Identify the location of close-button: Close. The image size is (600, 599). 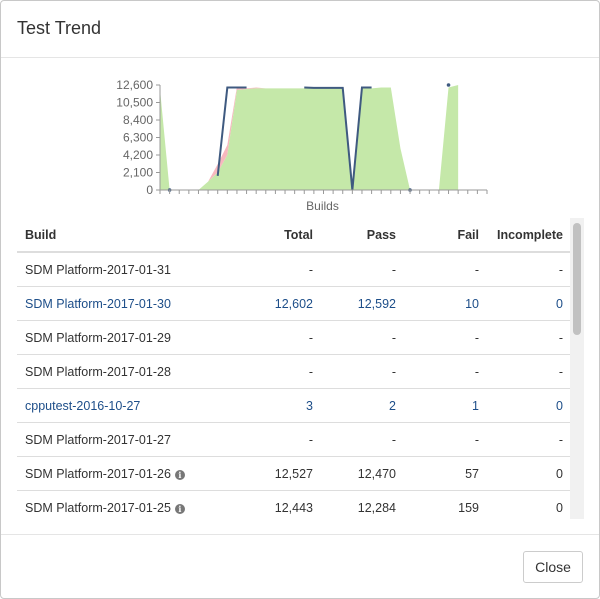
(553, 567).